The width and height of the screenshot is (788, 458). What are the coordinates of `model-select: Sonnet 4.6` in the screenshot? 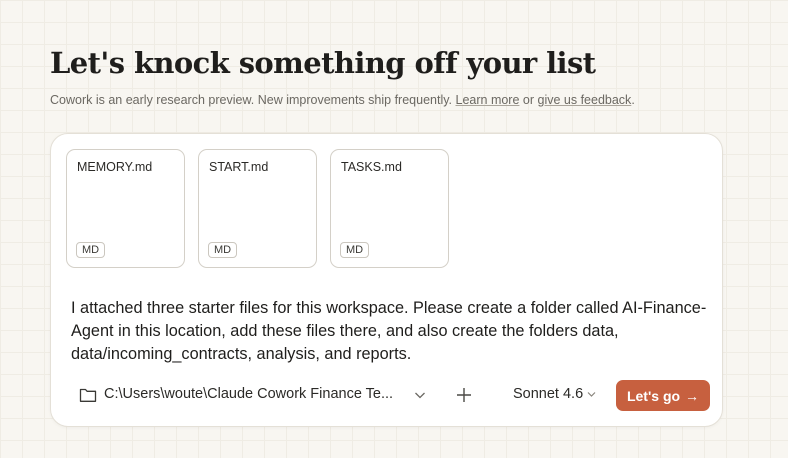 It's located at (554, 394).